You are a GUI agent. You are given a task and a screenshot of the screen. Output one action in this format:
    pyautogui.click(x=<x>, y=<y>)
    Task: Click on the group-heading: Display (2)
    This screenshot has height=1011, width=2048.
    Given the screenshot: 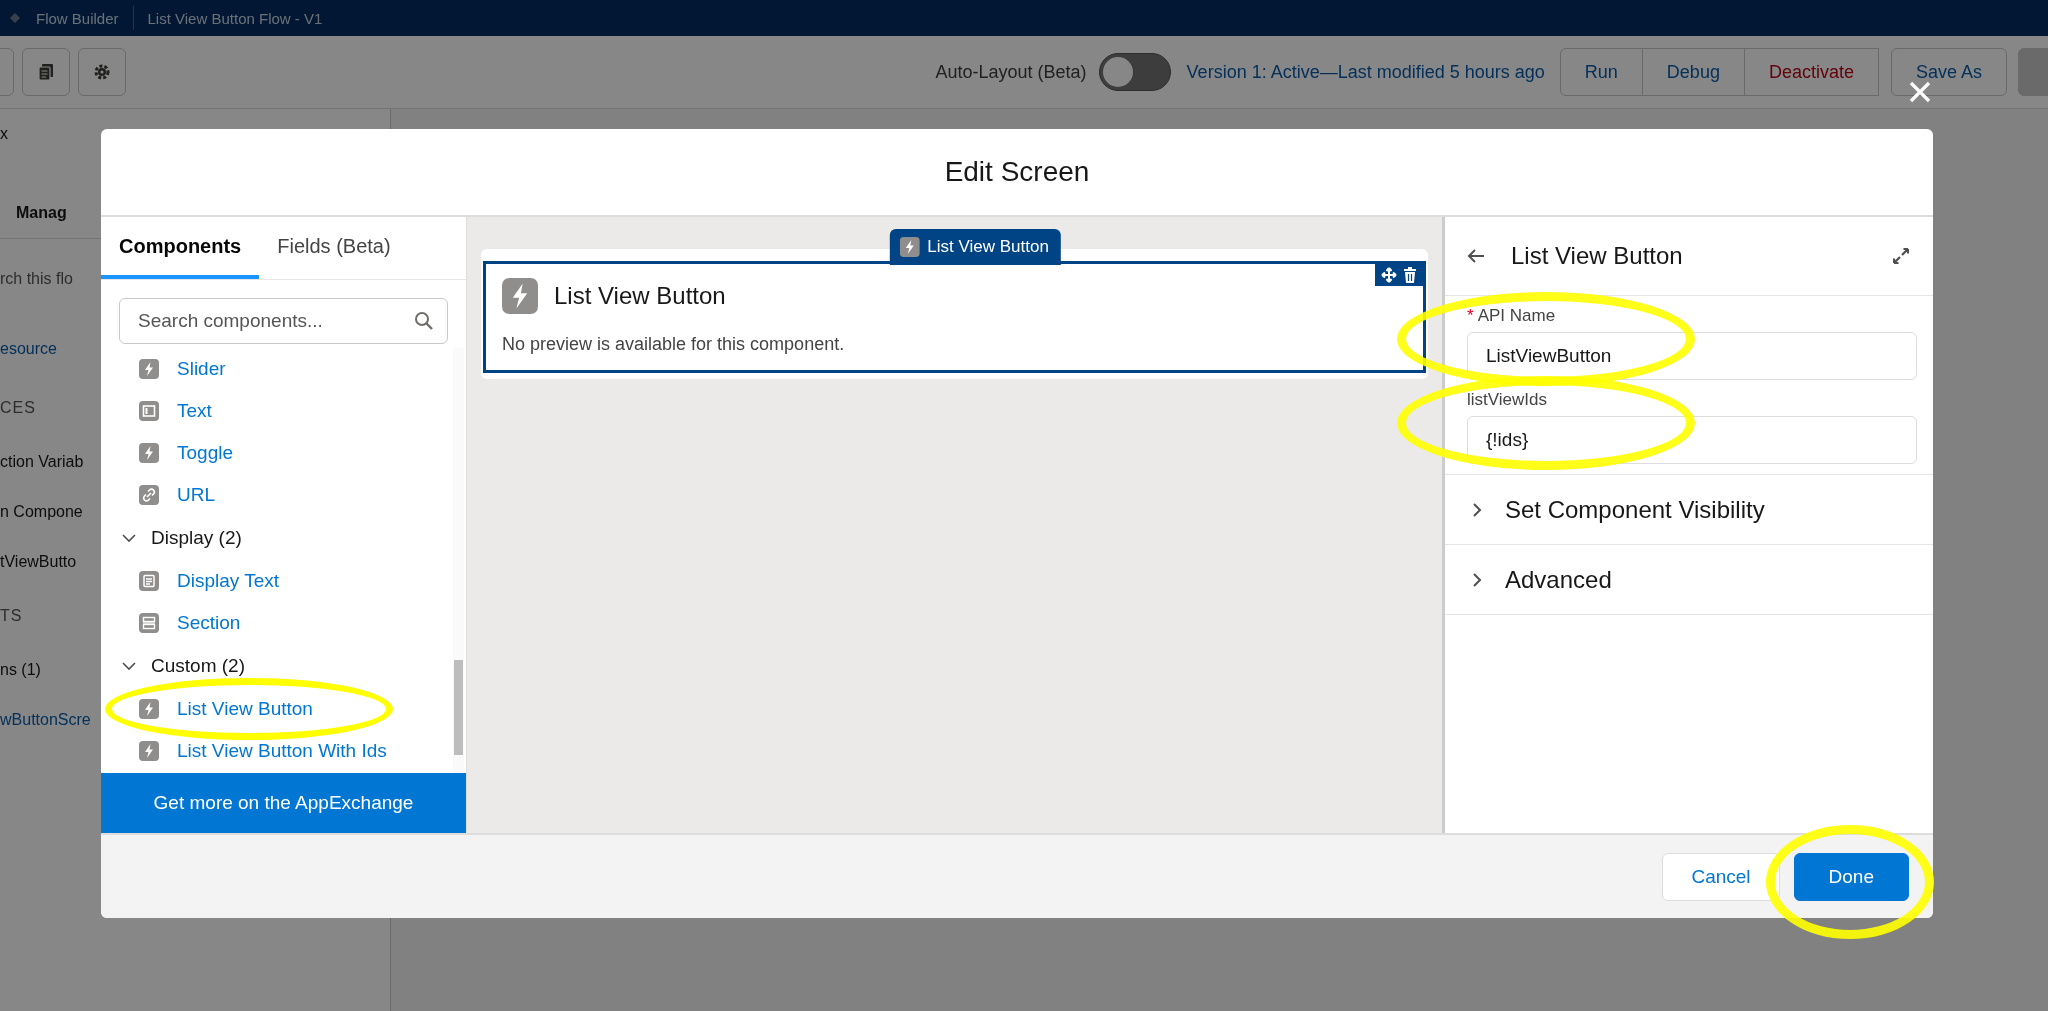 What is the action you would take?
    pyautogui.click(x=196, y=538)
    